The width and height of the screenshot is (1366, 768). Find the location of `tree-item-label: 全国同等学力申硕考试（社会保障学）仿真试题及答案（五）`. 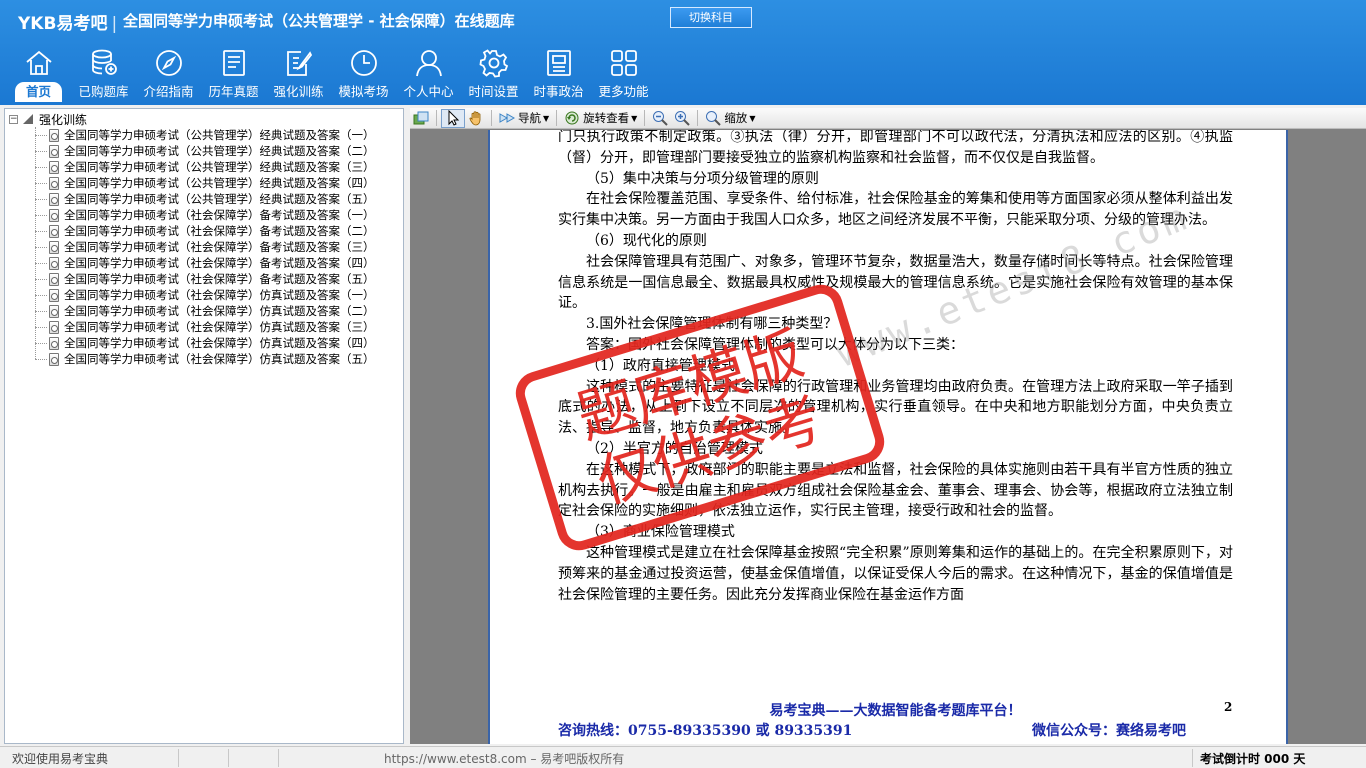

tree-item-label: 全国同等学力申硕考试（社会保障学）仿真试题及答案（五） is located at coordinates (219, 359).